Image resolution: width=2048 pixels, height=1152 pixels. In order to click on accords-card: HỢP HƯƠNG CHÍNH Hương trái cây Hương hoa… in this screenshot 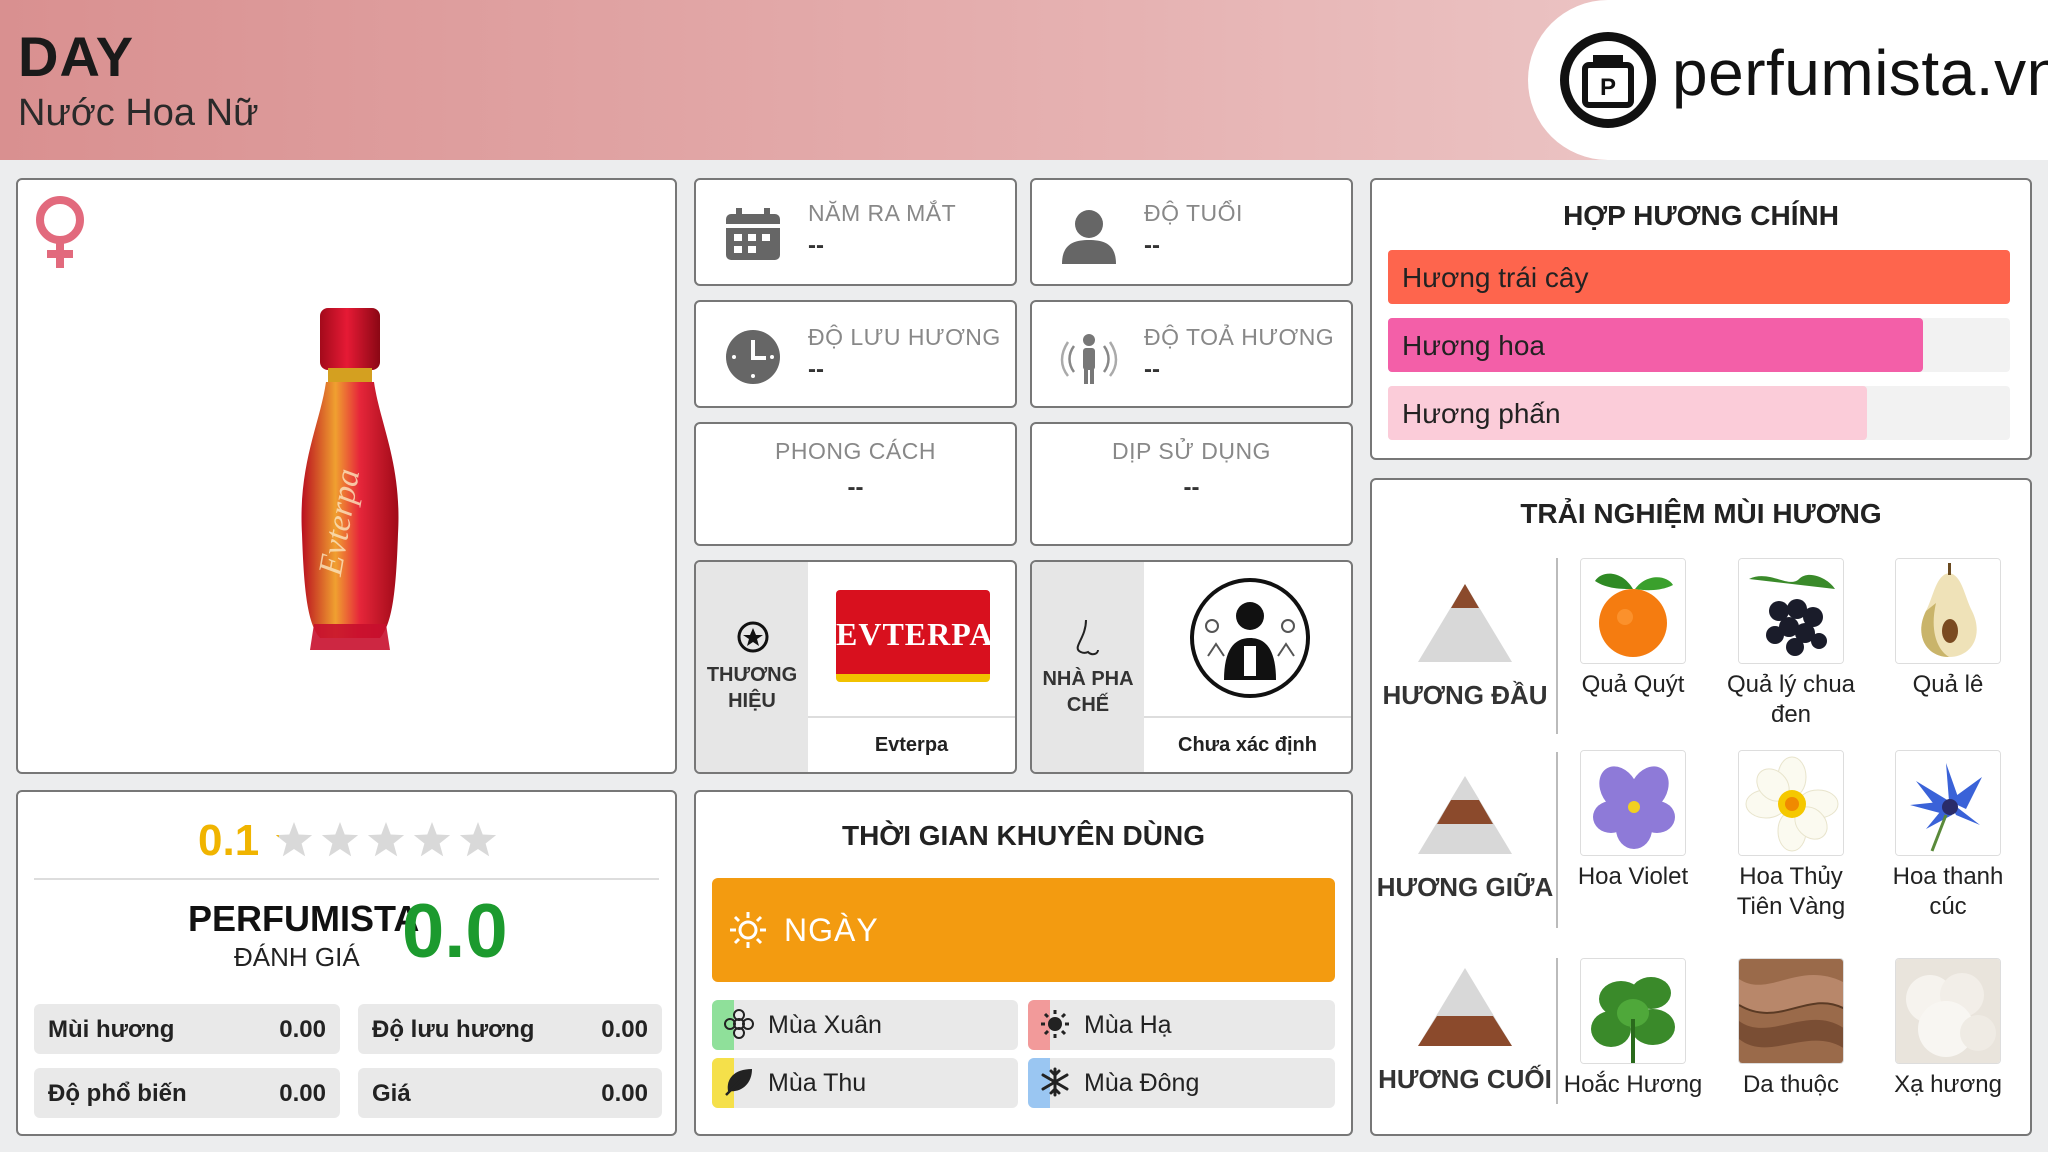, I will do `click(1701, 319)`.